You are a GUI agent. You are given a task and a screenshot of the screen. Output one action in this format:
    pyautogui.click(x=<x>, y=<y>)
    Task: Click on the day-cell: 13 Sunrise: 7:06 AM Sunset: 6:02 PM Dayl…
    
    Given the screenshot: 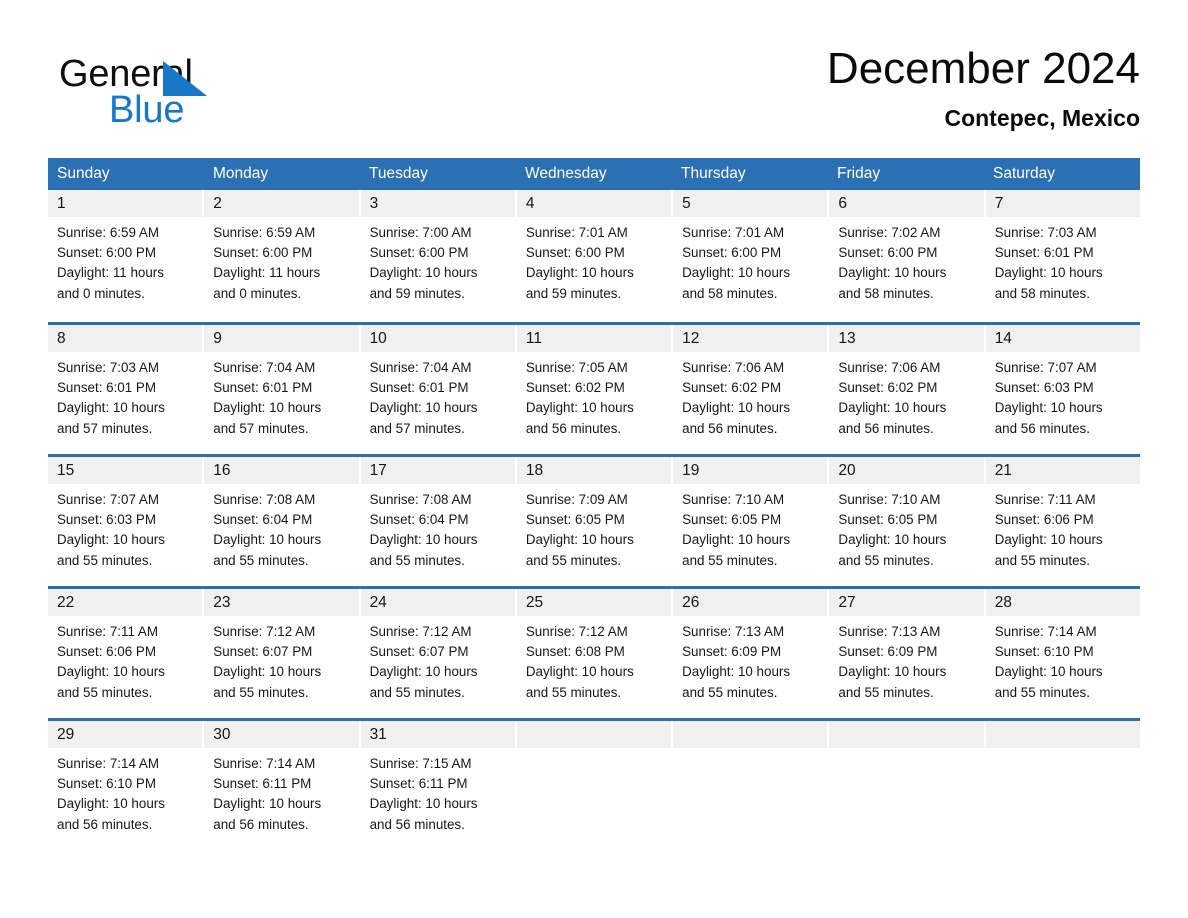 What is the action you would take?
    pyautogui.click(x=905, y=389)
    